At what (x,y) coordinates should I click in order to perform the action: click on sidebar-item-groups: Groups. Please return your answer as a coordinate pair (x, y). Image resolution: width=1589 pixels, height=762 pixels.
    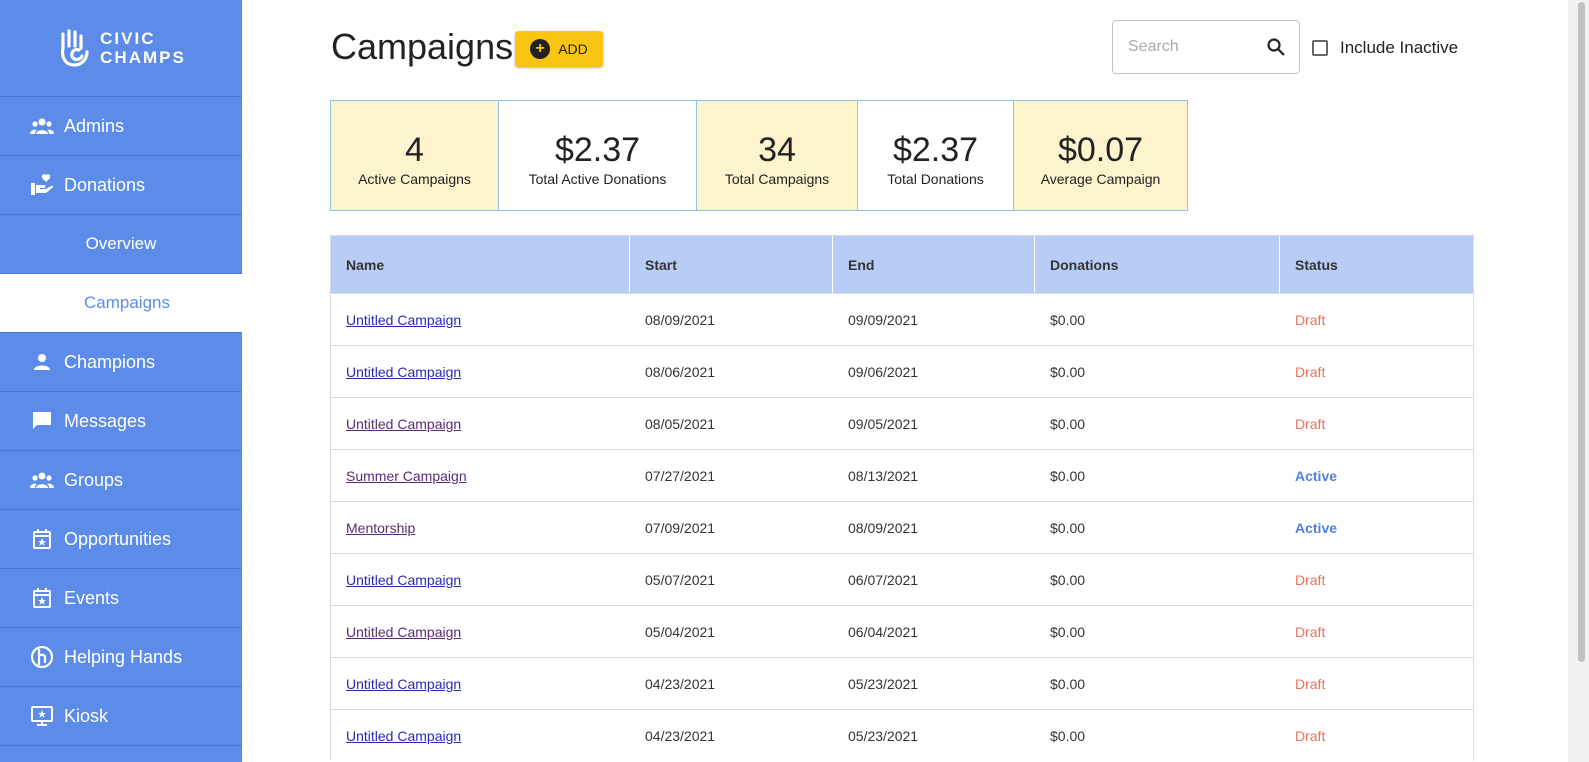
    Looking at the image, I should click on (121, 480).